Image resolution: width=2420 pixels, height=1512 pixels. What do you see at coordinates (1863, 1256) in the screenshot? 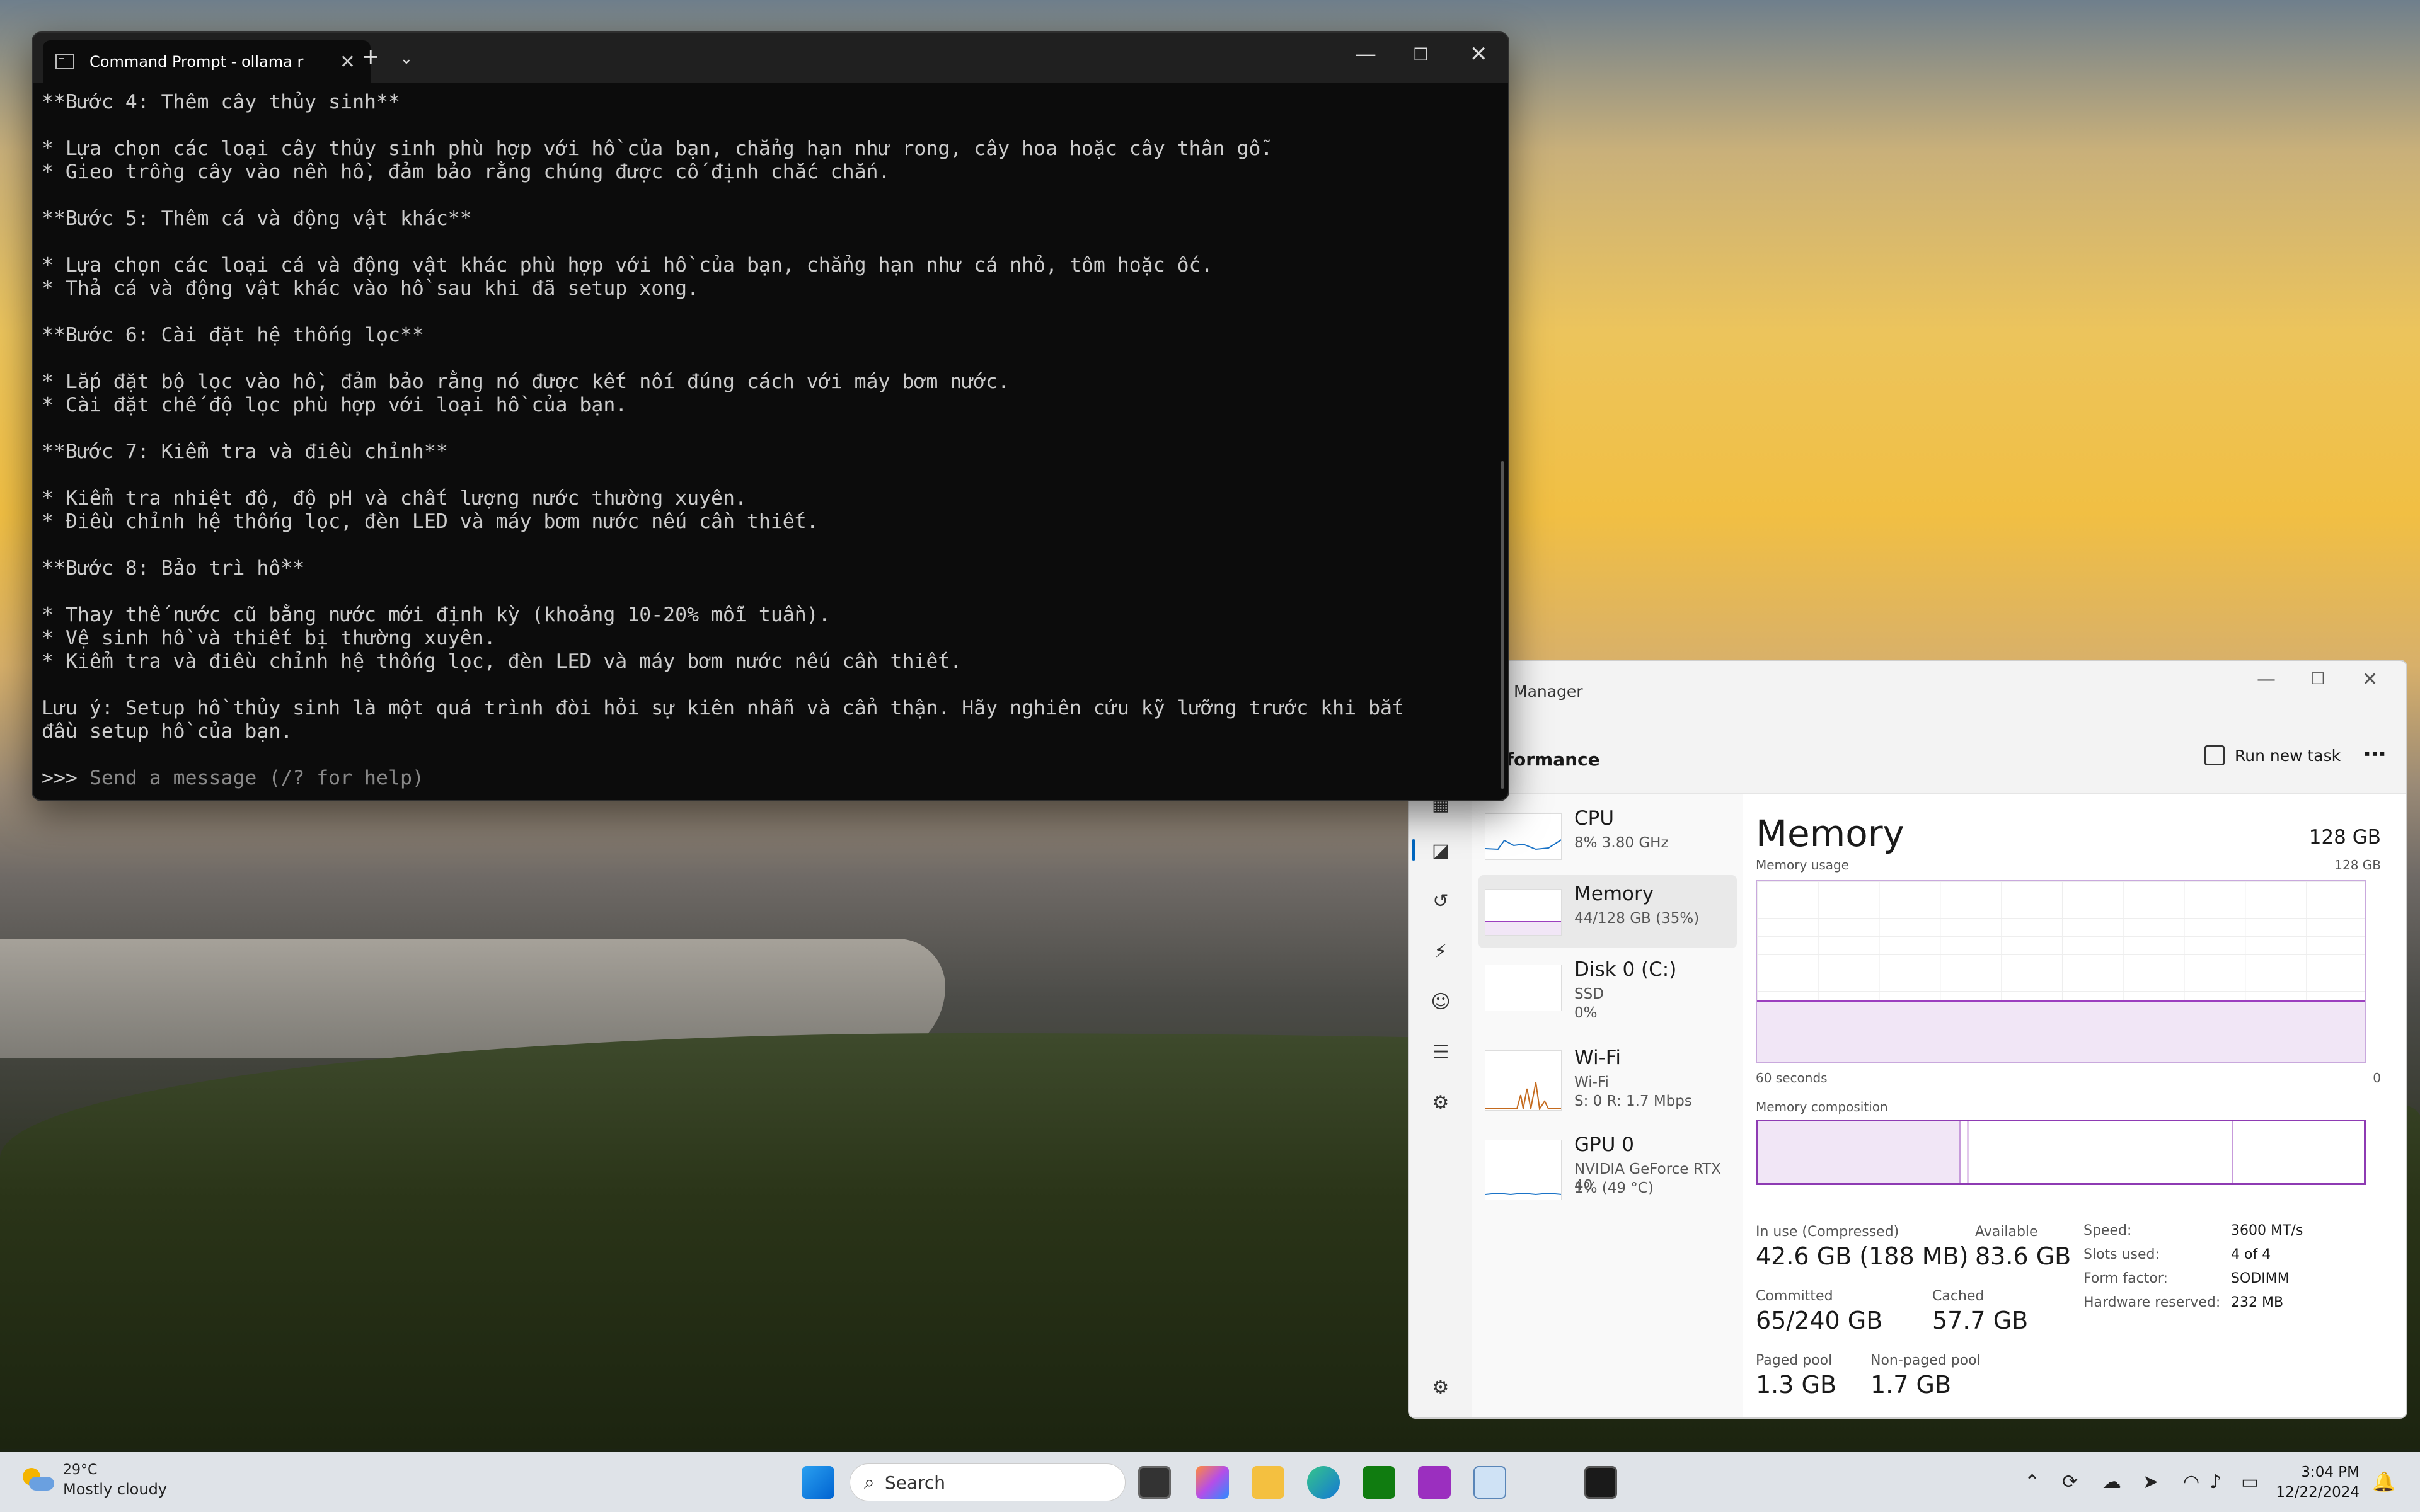
I see `stat-value: 42.6 GB (188 MB)` at bounding box center [1863, 1256].